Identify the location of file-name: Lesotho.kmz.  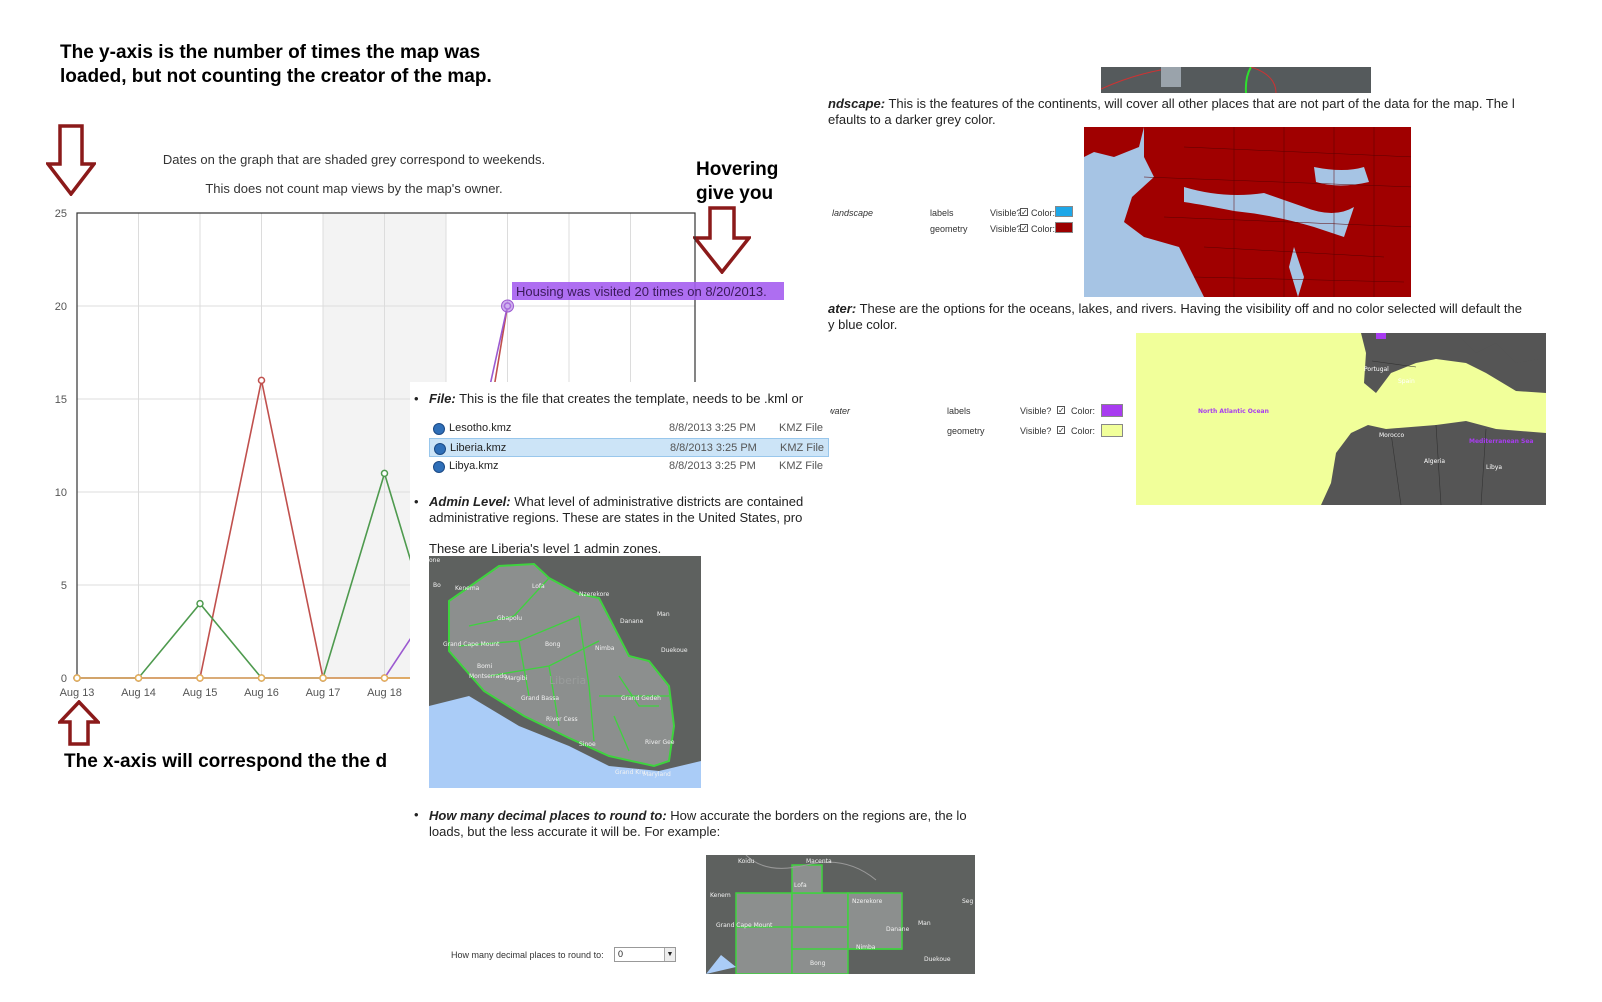
(480, 428).